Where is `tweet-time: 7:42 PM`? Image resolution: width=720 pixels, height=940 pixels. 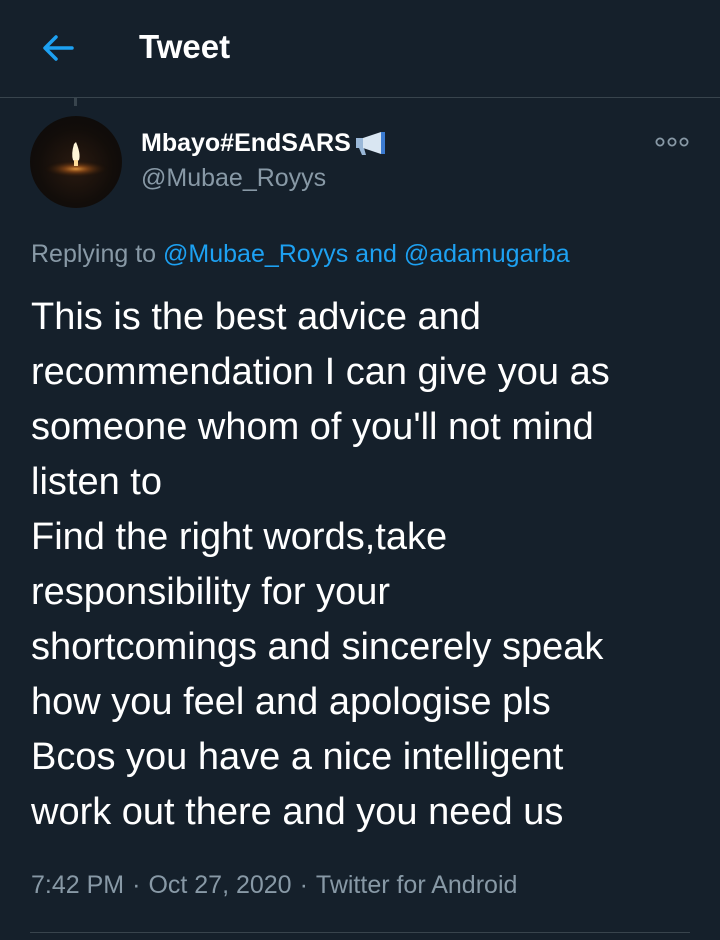 tweet-time: 7:42 PM is located at coordinates (78, 885).